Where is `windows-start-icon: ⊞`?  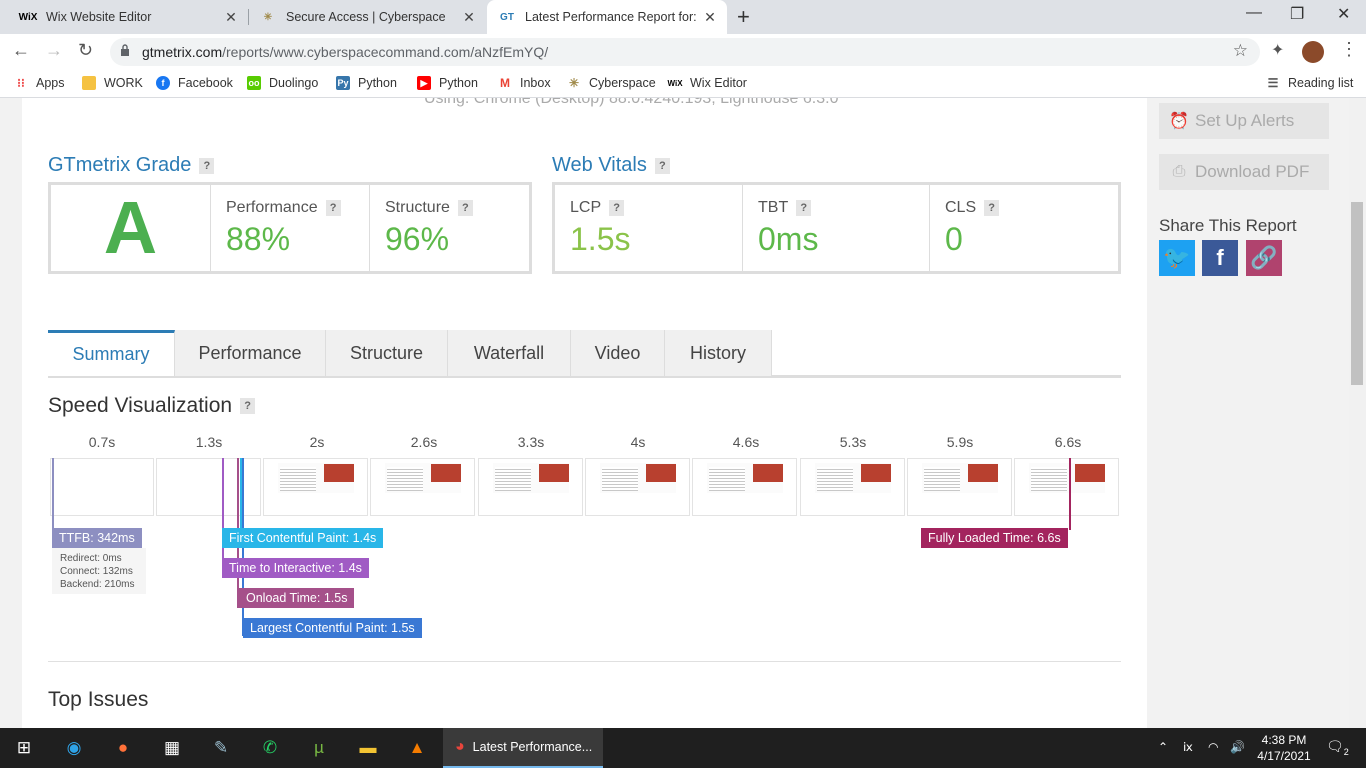
windows-start-icon: ⊞ is located at coordinates (24, 748).